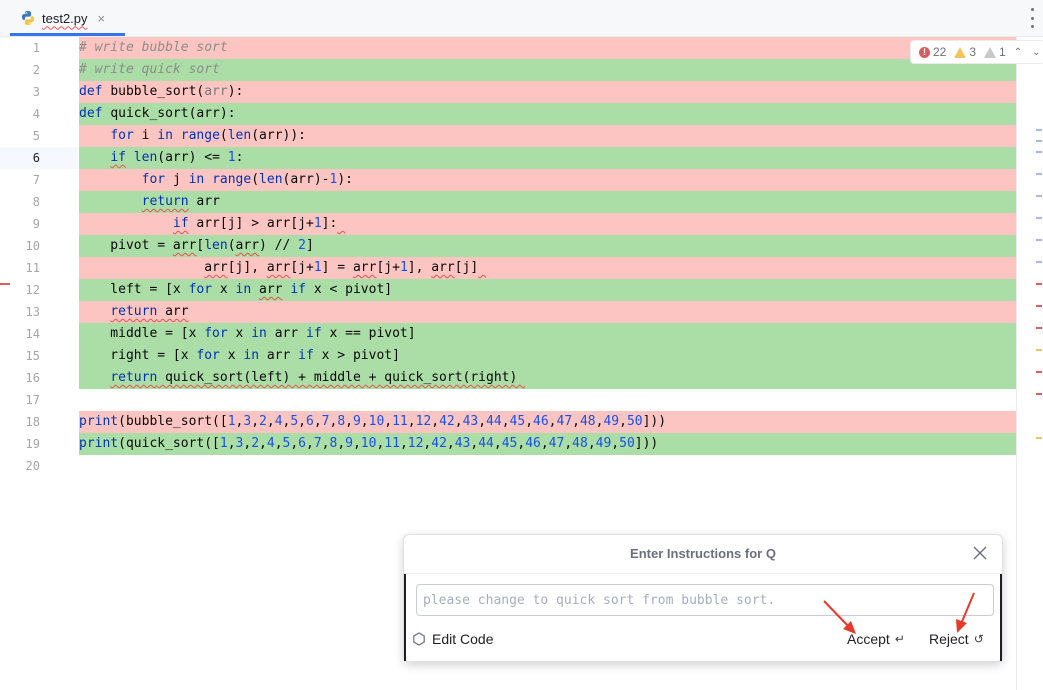 The height and width of the screenshot is (690, 1043). I want to click on warnings-count: 3, so click(965, 52).